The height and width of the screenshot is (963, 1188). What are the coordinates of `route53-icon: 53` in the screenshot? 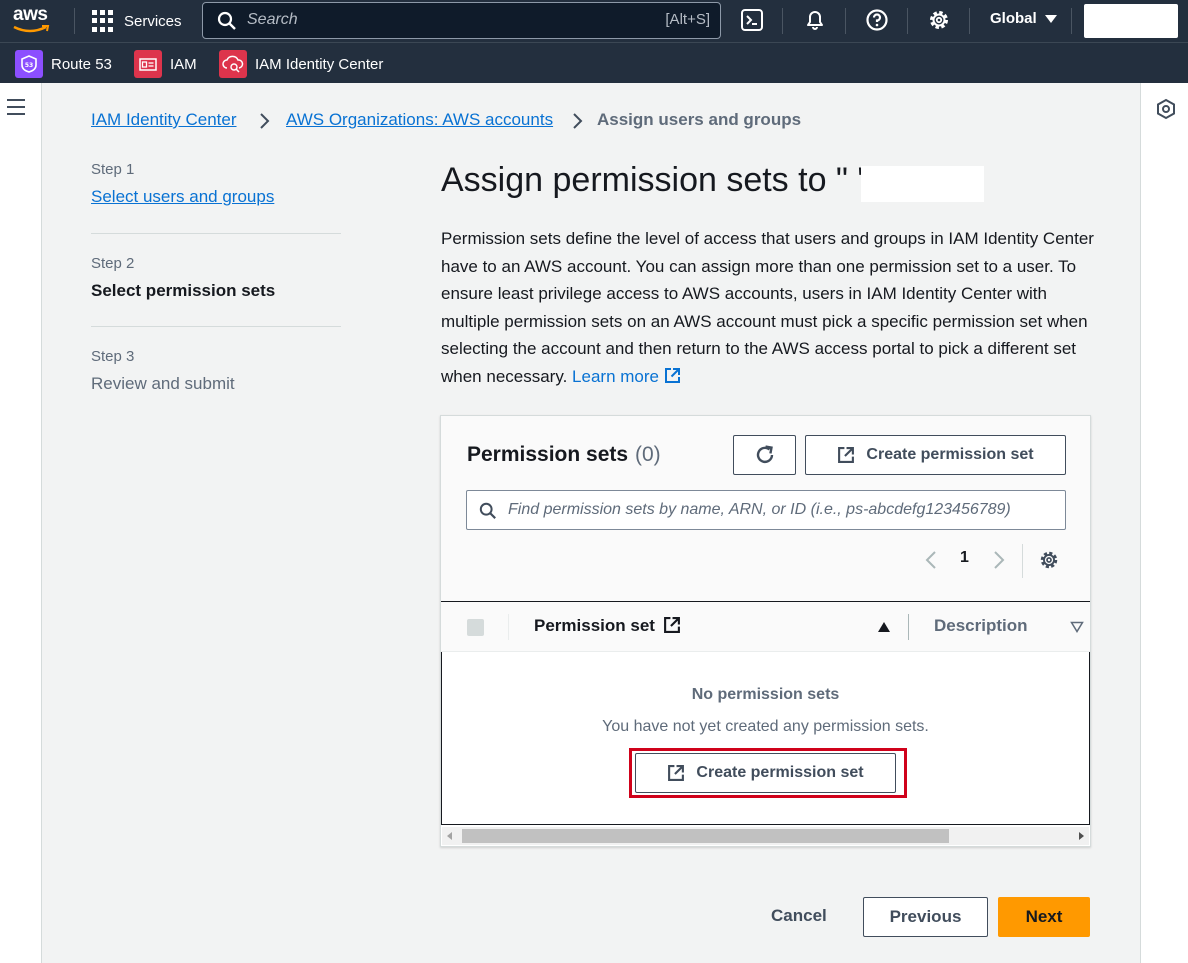 It's located at (29, 64).